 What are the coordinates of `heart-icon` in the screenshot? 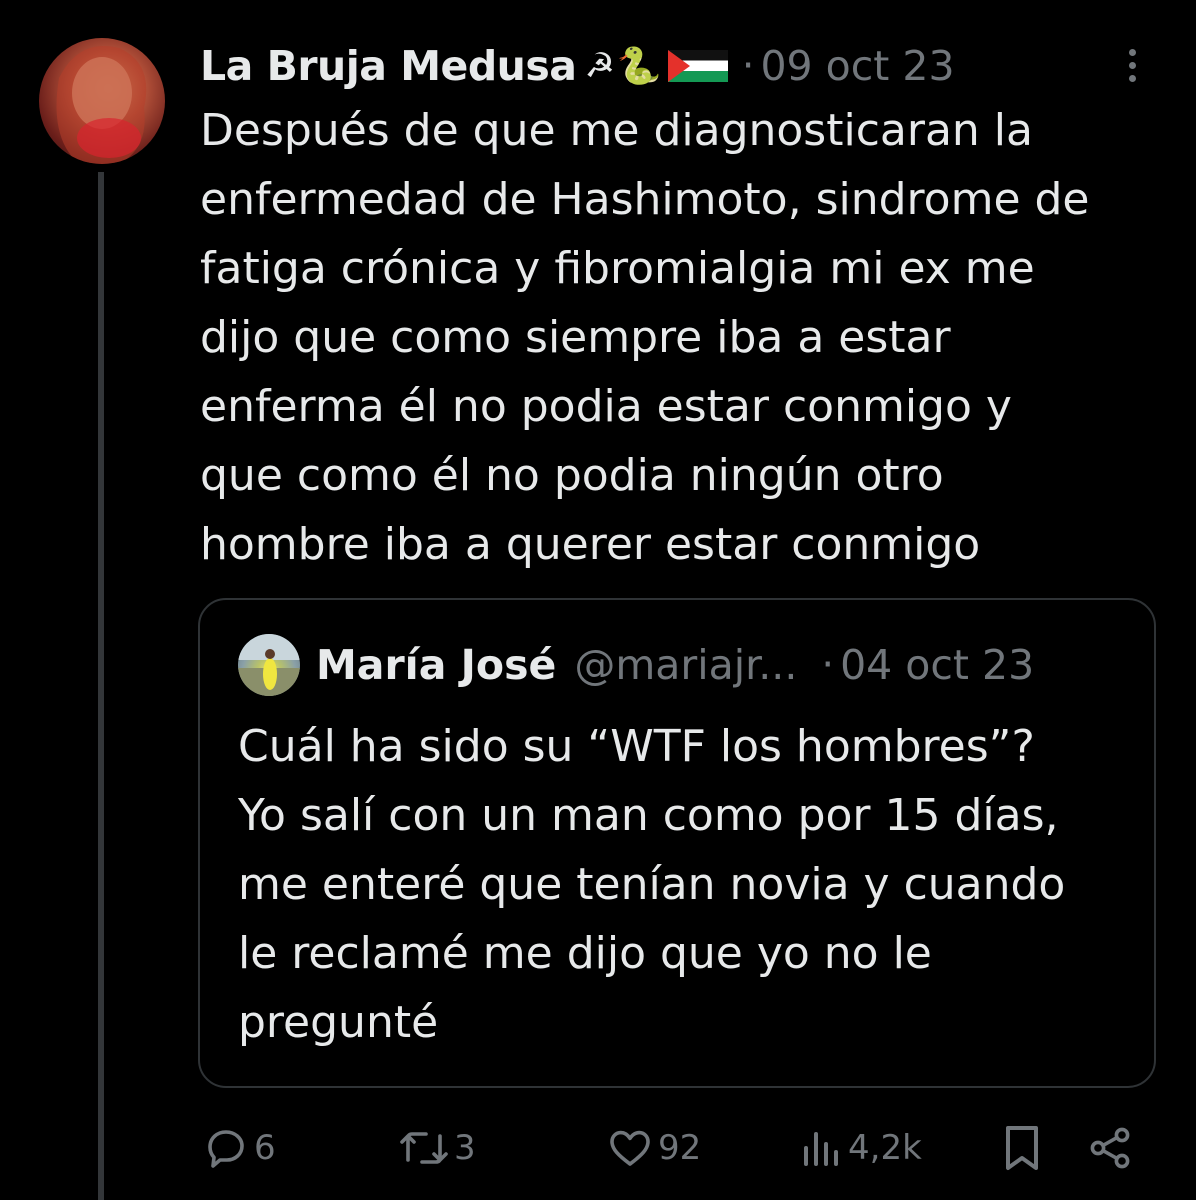 It's located at (630, 1148).